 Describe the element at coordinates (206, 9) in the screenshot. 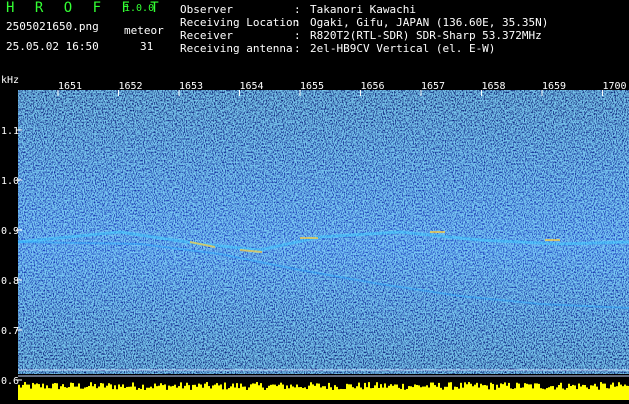

I see `info-label: Observer` at that location.